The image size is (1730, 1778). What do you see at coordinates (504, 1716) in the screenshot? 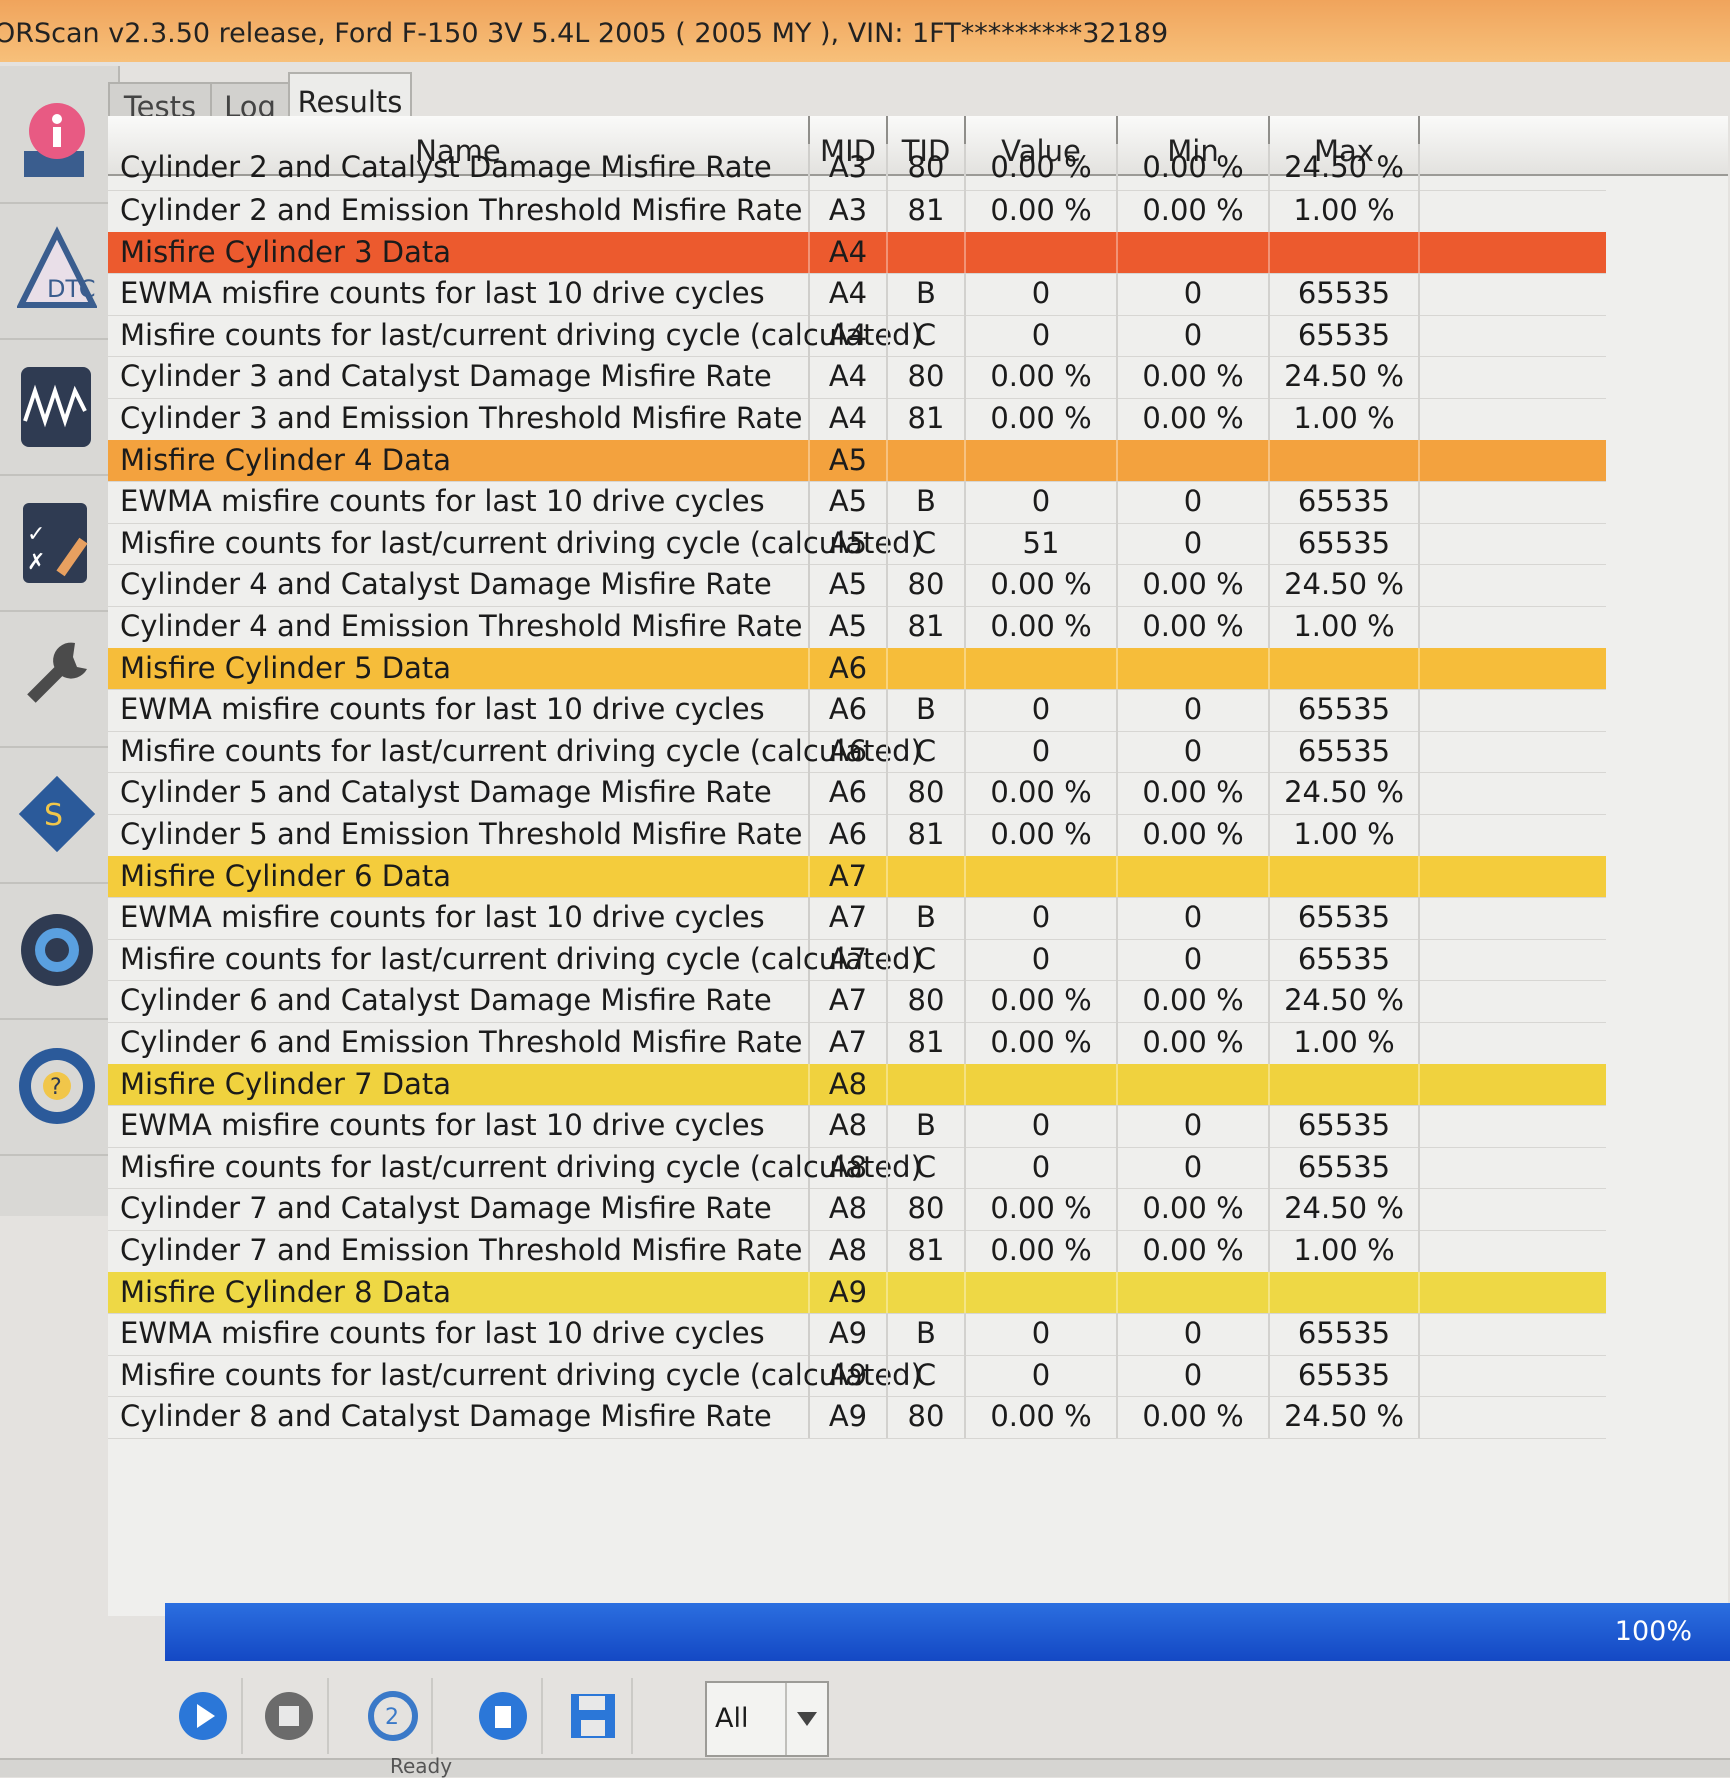
I see `delete-button` at bounding box center [504, 1716].